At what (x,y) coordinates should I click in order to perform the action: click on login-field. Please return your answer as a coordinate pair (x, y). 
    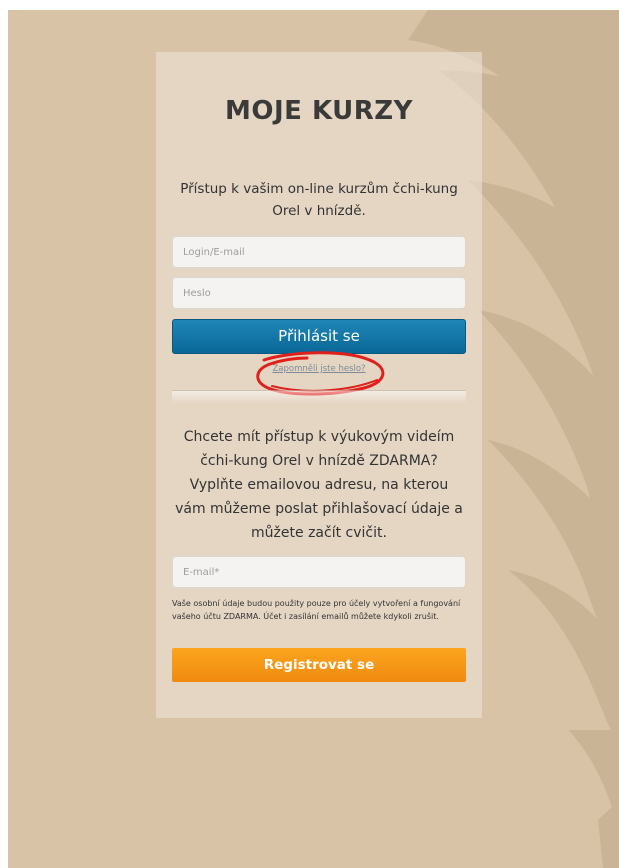
    Looking at the image, I should click on (319, 252).